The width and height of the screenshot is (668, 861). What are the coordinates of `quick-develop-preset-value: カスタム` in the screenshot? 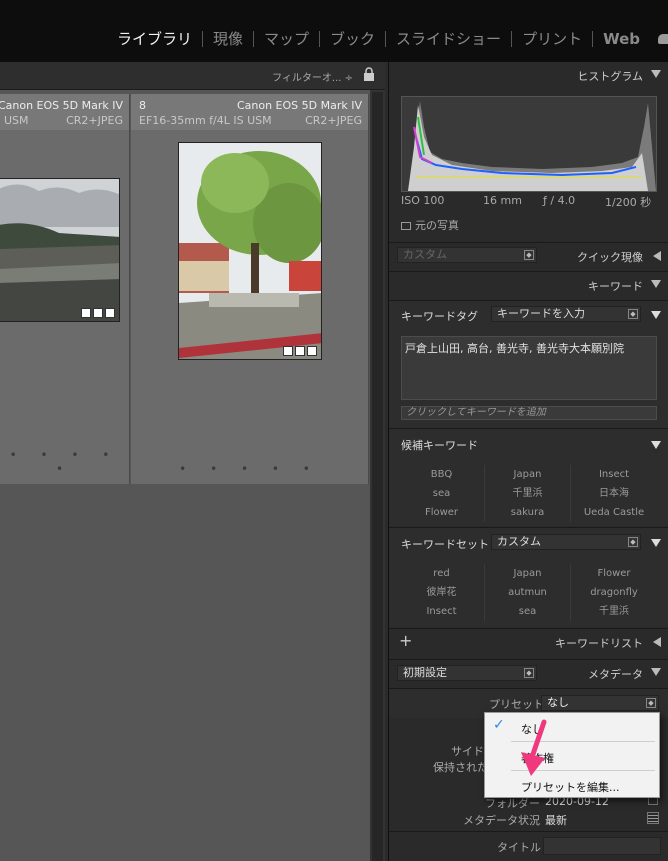 It's located at (425, 254).